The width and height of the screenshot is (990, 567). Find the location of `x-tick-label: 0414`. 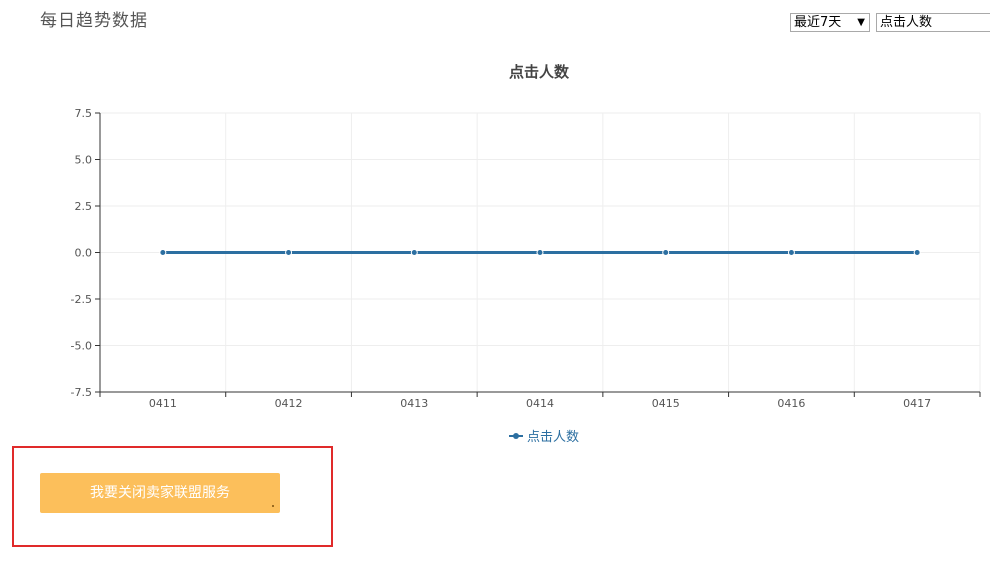

x-tick-label: 0414 is located at coordinates (540, 403).